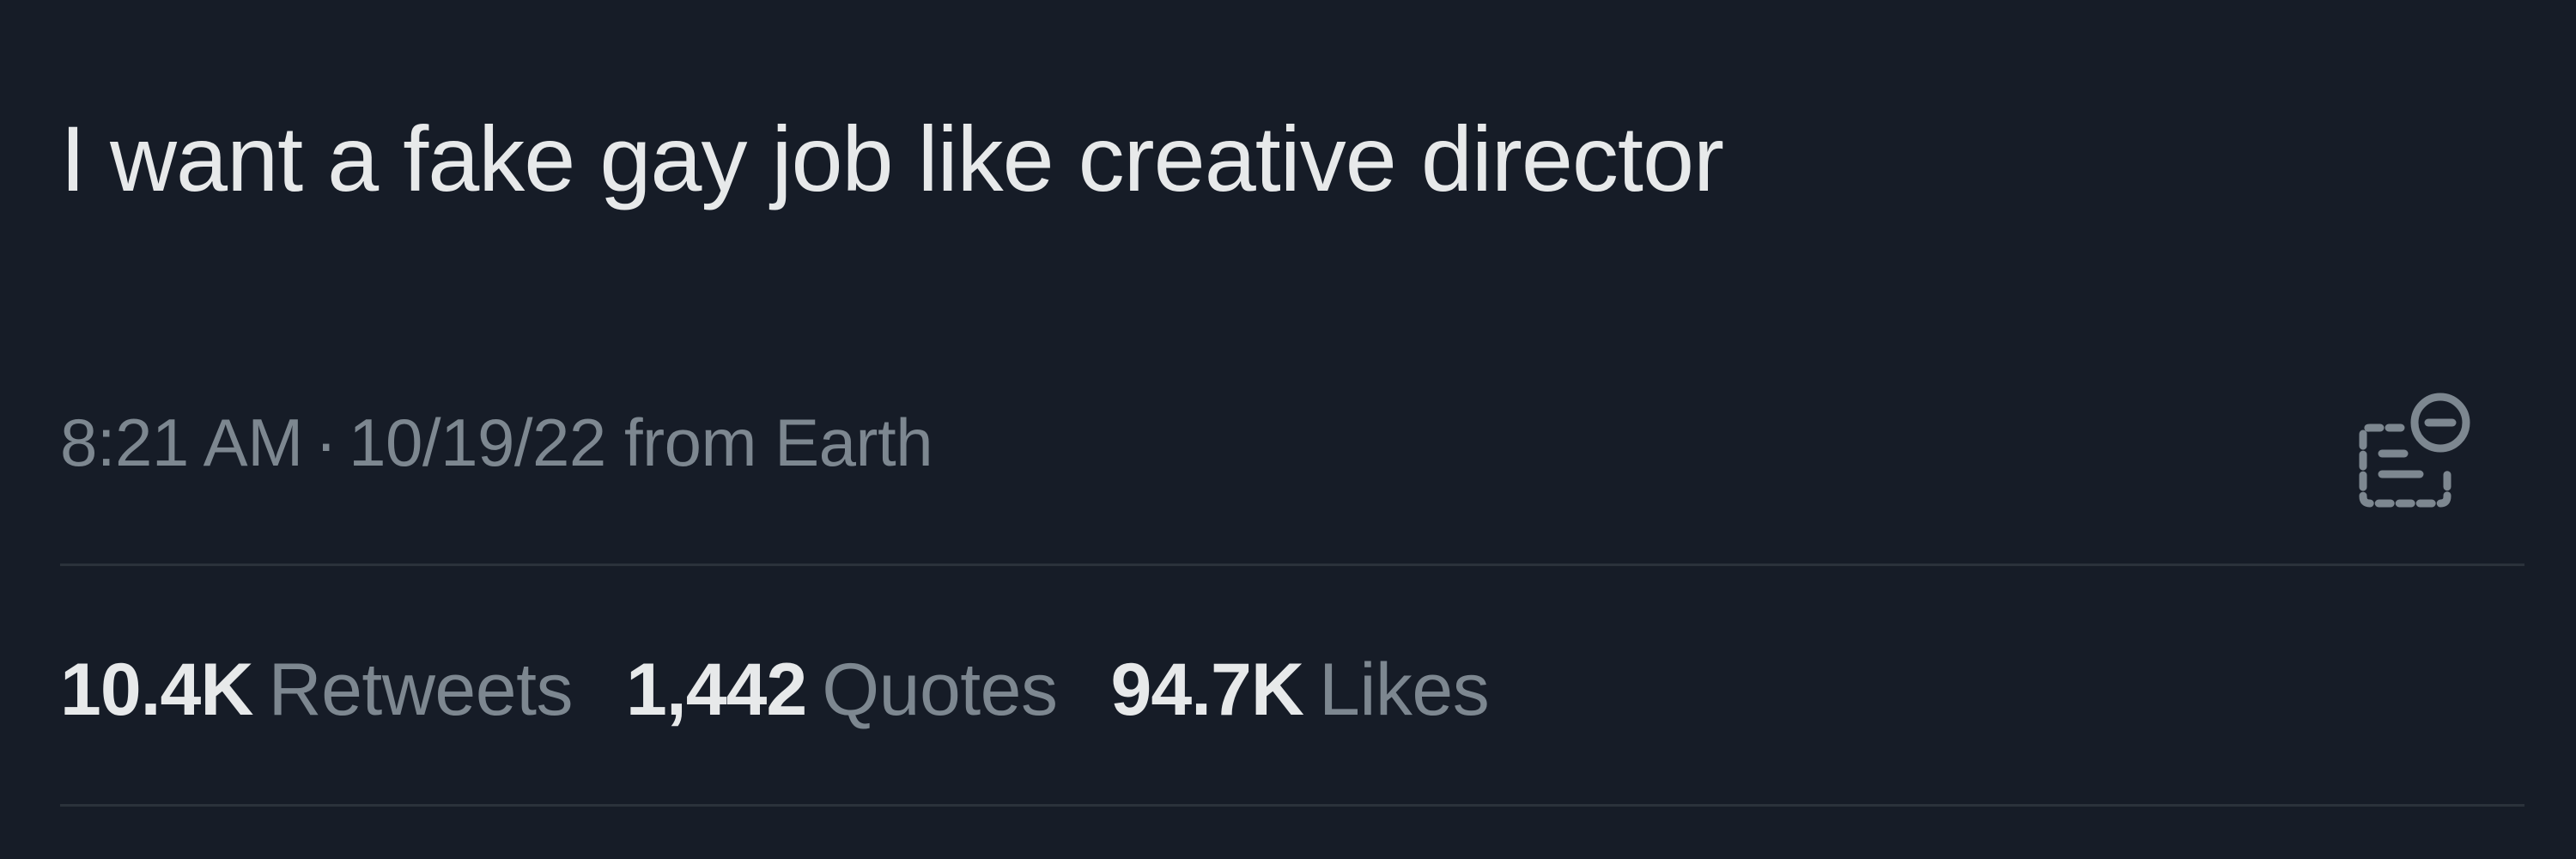 This screenshot has height=859, width=2576. Describe the element at coordinates (477, 442) in the screenshot. I see `tweet-date: 10/19/22` at that location.